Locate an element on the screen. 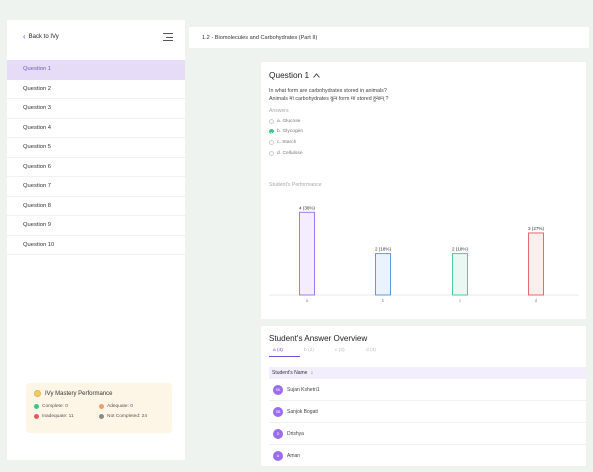 The width and height of the screenshot is (593, 472). tab-a: a (4) is located at coordinates (284, 352).